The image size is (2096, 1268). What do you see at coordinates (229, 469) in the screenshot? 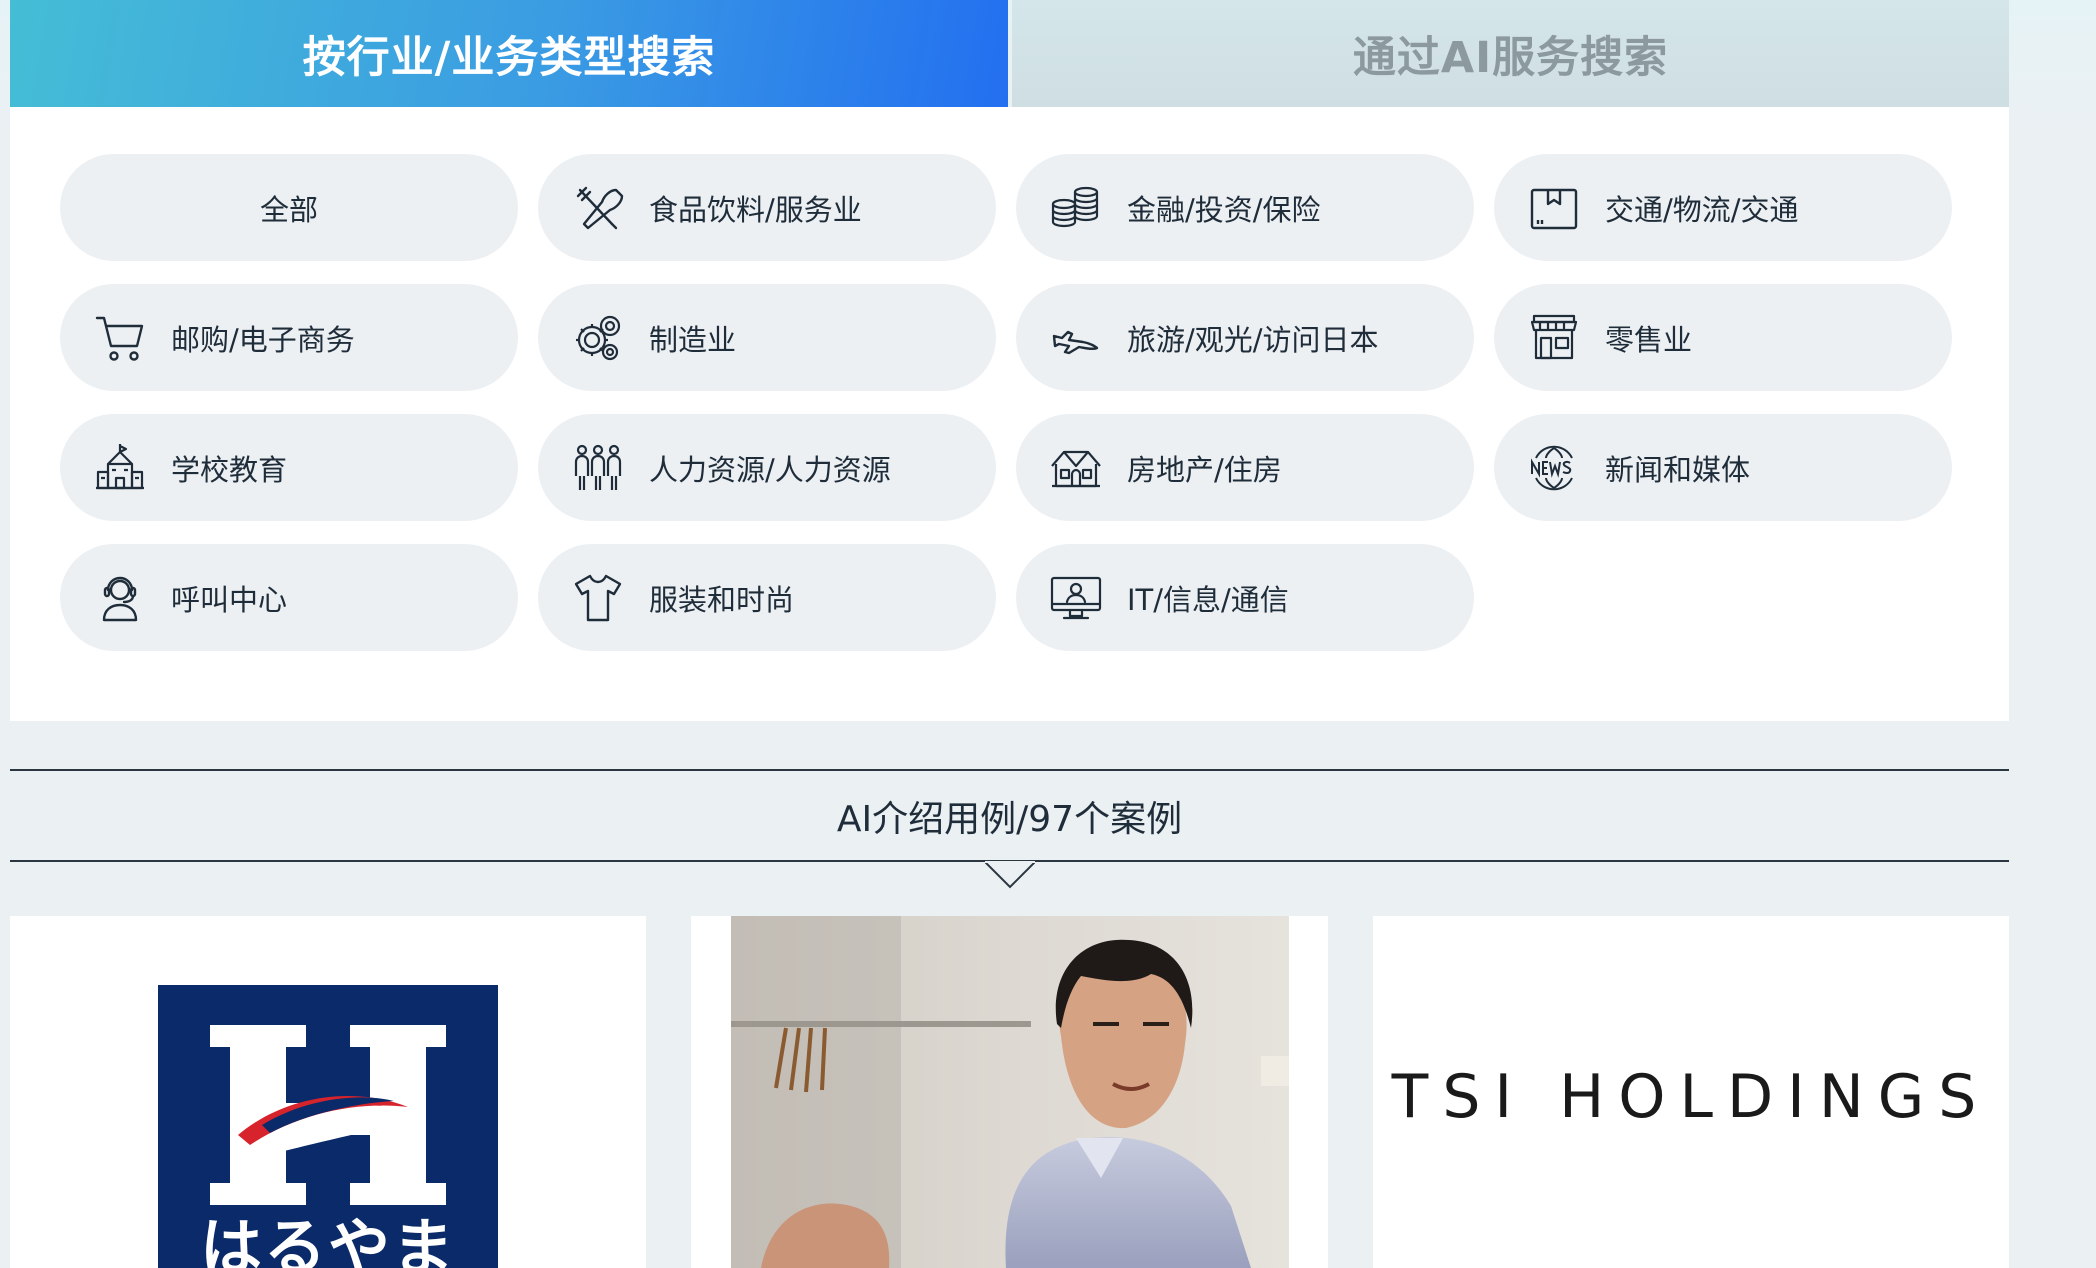
I see `industry-label: 学校教育` at bounding box center [229, 469].